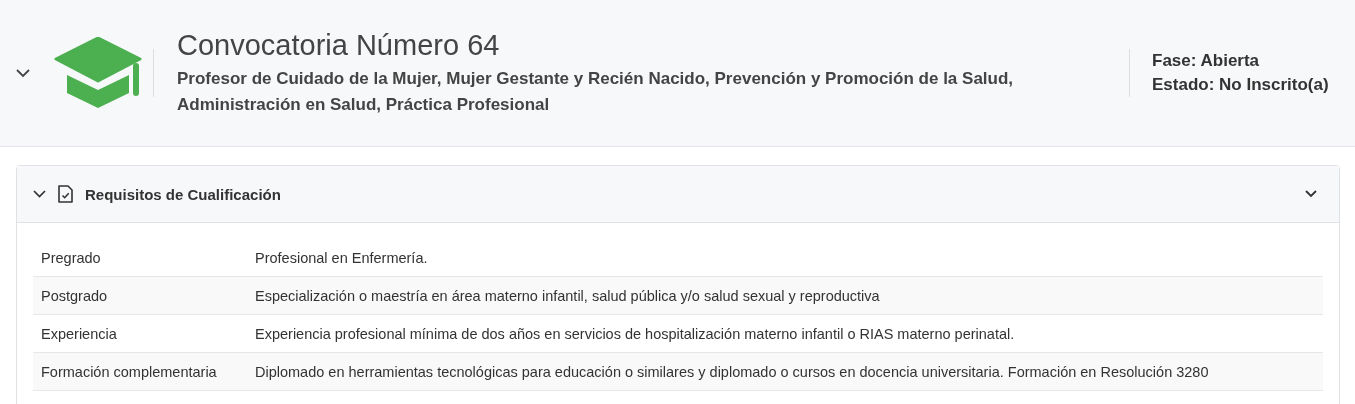 This screenshot has height=404, width=1355. What do you see at coordinates (1206, 61) in the screenshot?
I see `status-text: Fase: Abierta` at bounding box center [1206, 61].